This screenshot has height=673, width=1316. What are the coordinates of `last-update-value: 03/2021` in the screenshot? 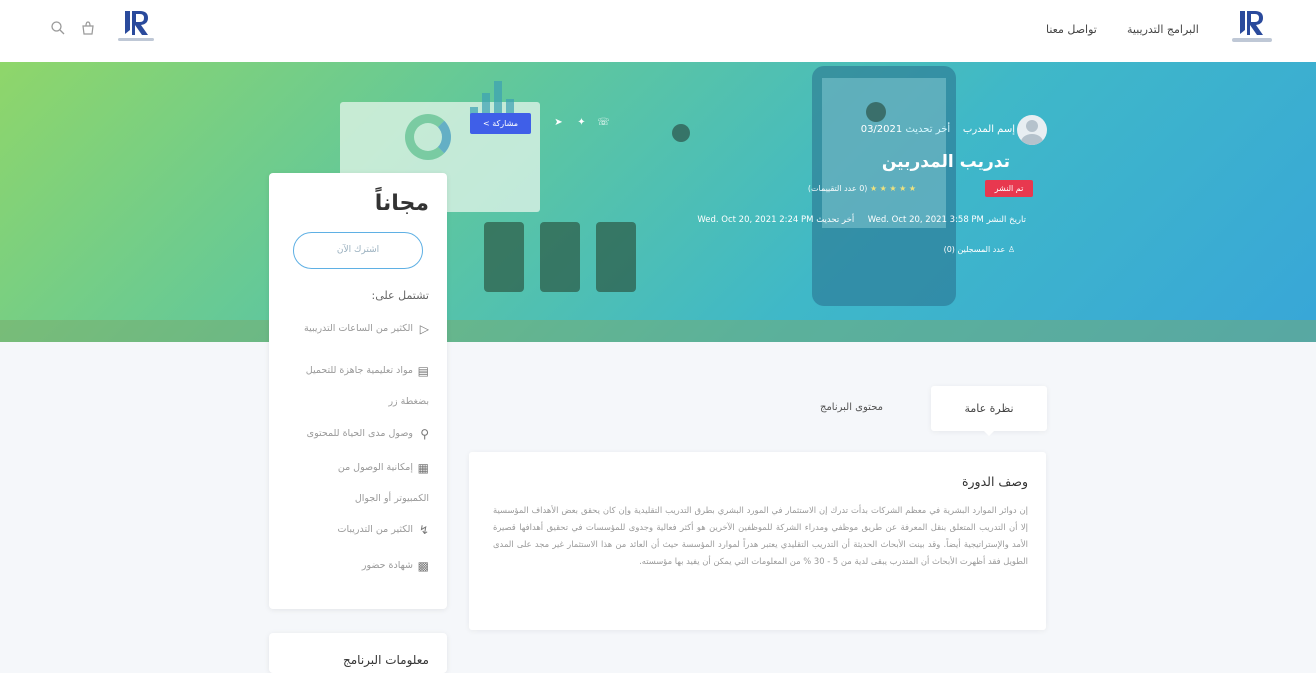 It's located at (881, 129).